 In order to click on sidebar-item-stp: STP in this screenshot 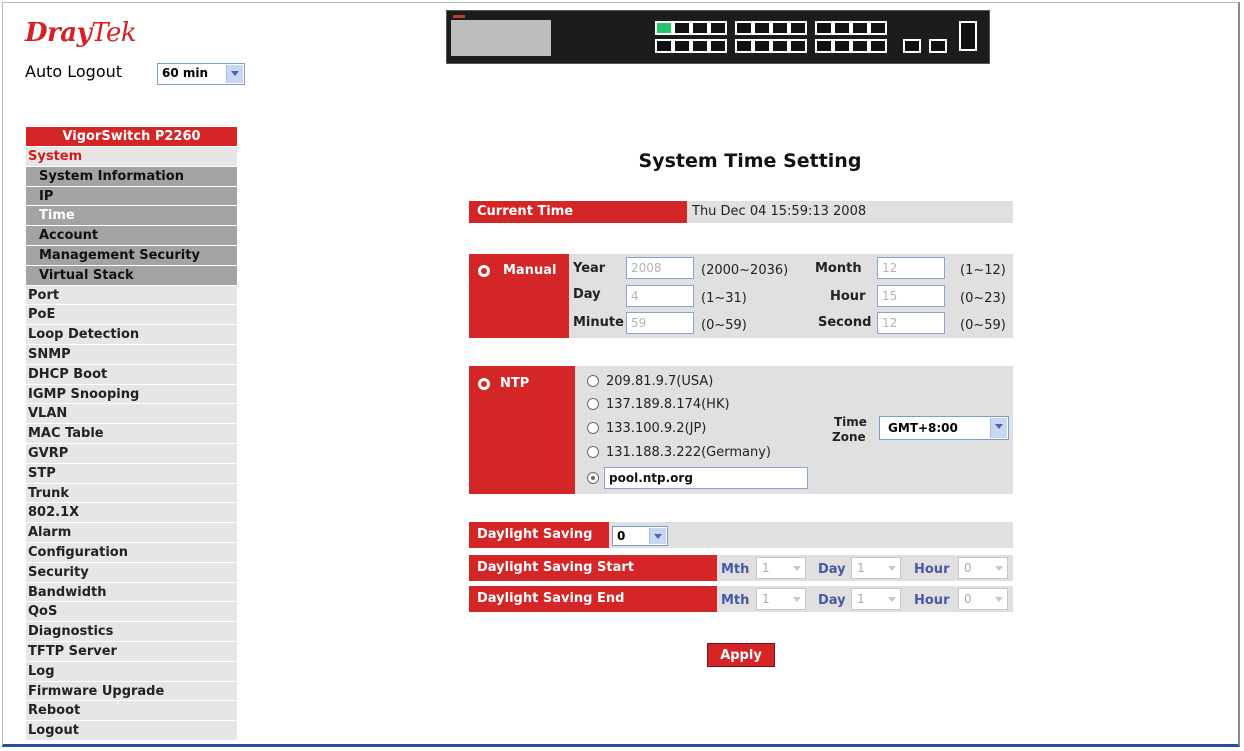, I will do `click(131, 473)`.